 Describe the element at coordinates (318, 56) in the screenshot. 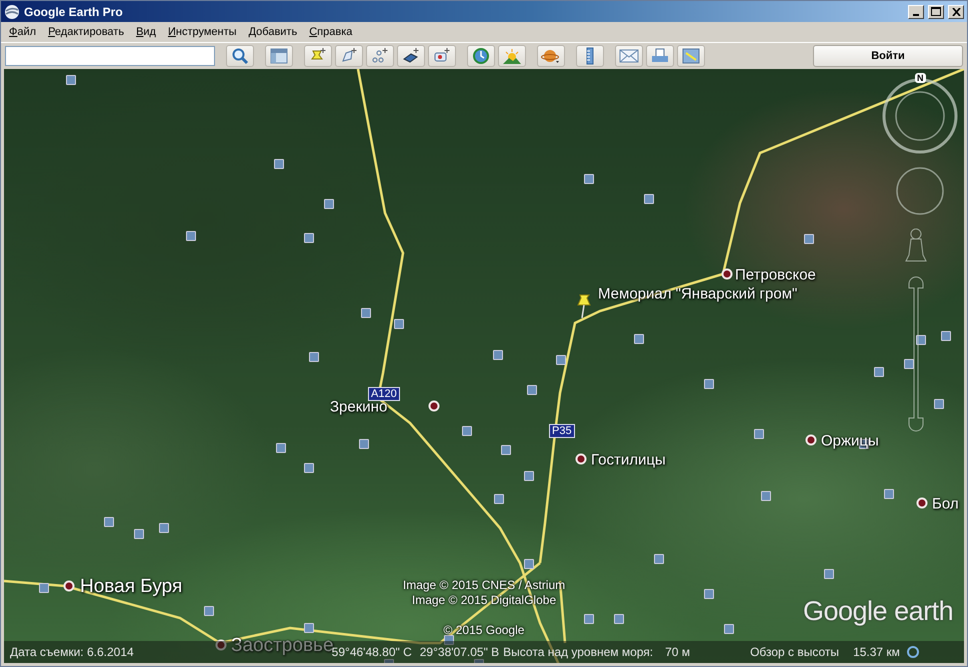

I see `add-placemark-button` at that location.